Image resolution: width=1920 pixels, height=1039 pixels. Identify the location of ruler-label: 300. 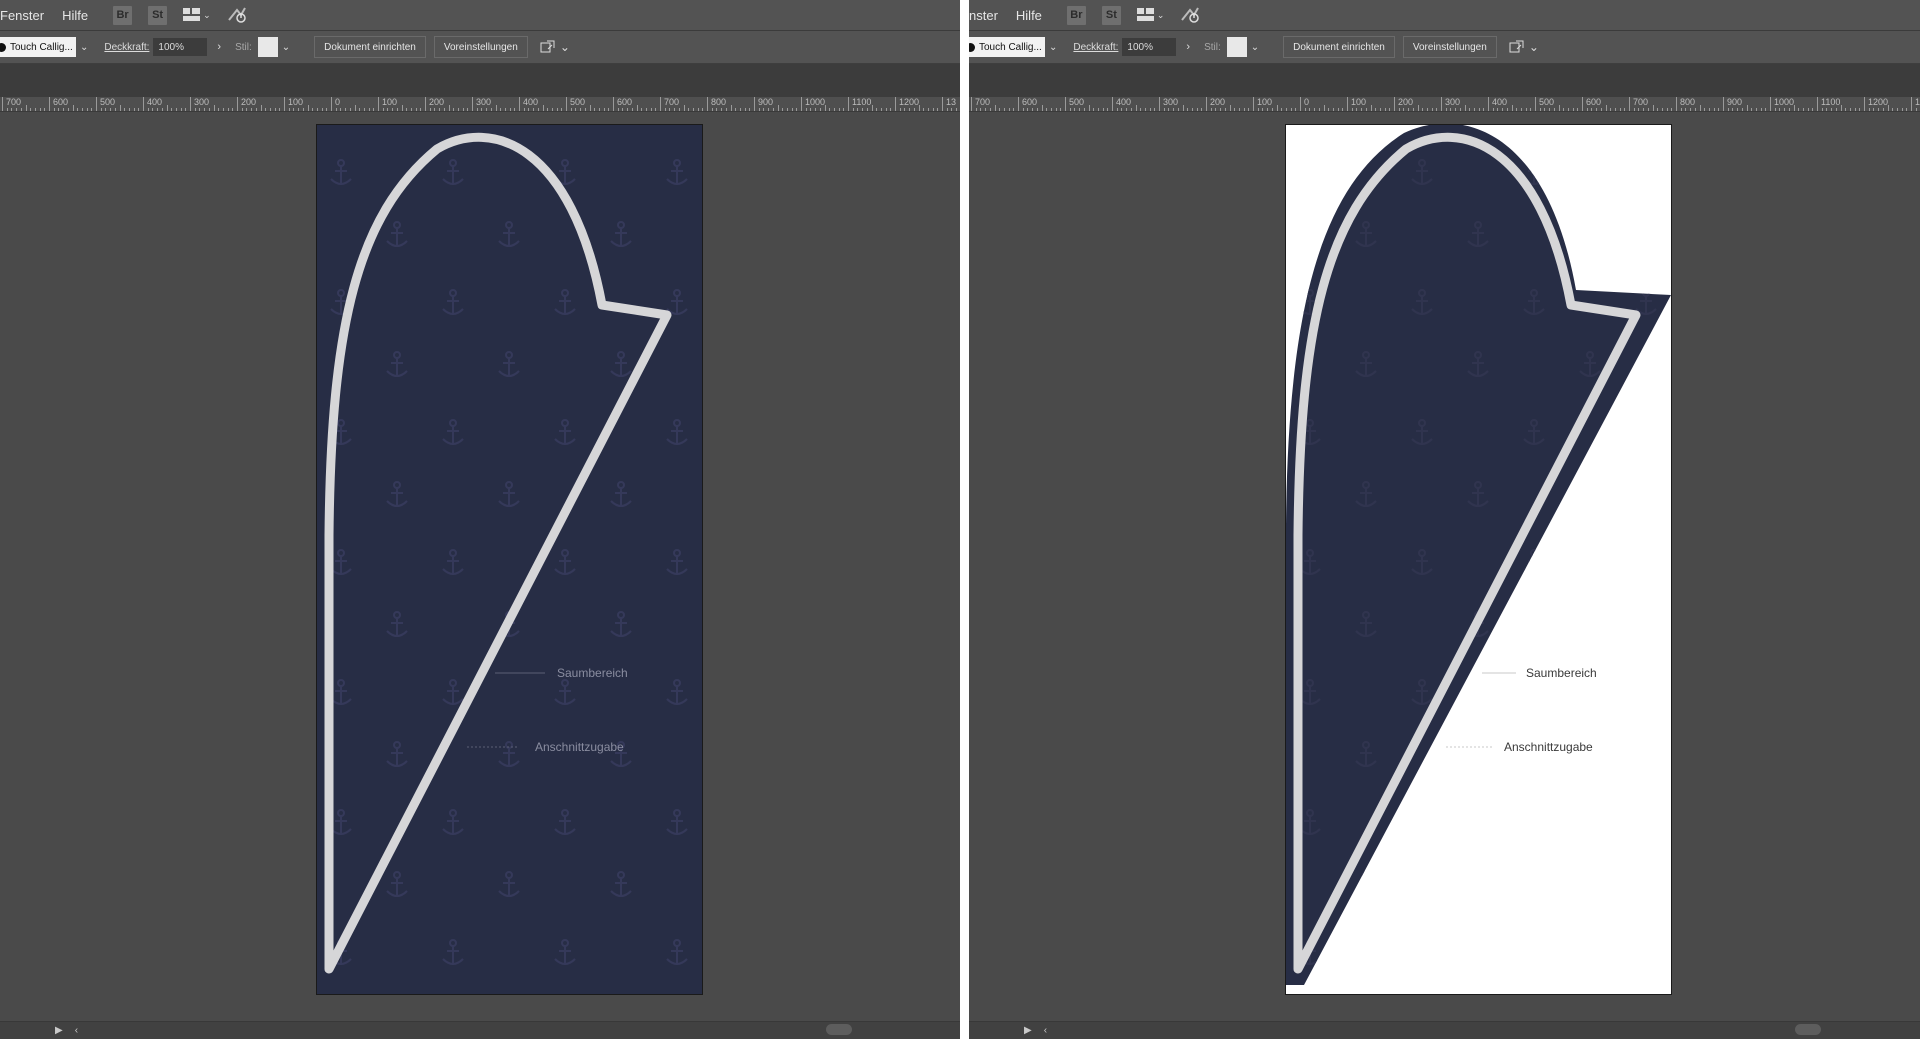
(202, 102).